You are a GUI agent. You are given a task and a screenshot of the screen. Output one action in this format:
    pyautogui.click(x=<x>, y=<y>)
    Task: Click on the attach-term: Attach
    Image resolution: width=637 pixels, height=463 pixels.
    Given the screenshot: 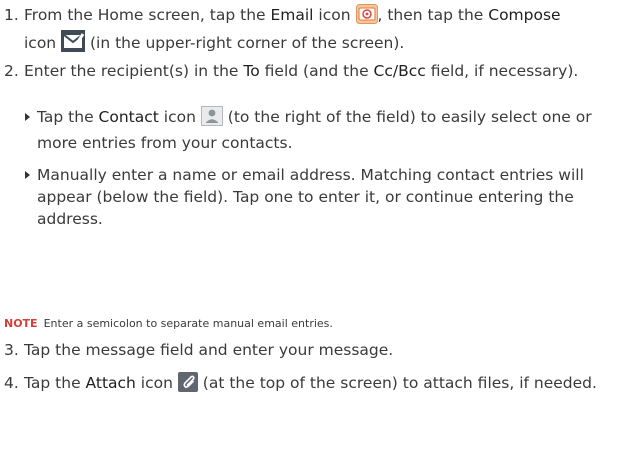 What is the action you would take?
    pyautogui.click(x=110, y=383)
    